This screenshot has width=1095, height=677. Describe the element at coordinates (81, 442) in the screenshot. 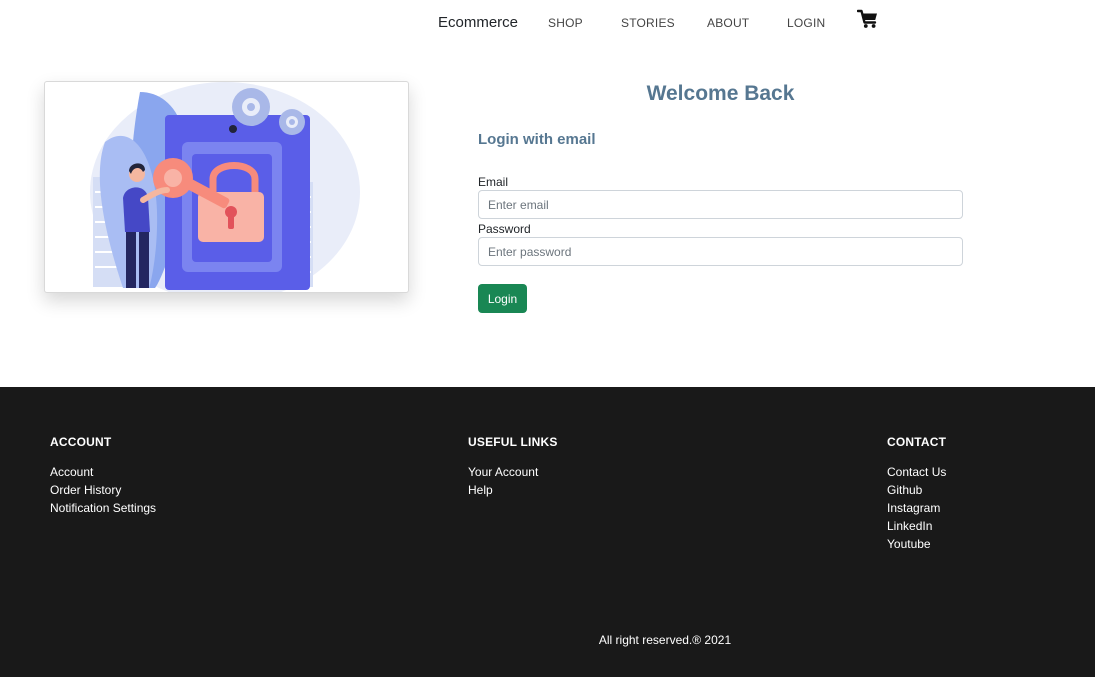

I see `footer-account-title: ACCOUNT` at that location.